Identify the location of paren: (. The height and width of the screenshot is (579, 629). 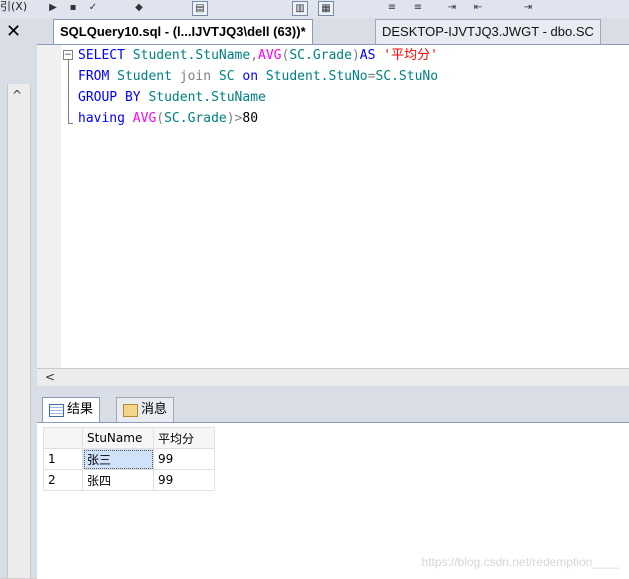
(160, 118).